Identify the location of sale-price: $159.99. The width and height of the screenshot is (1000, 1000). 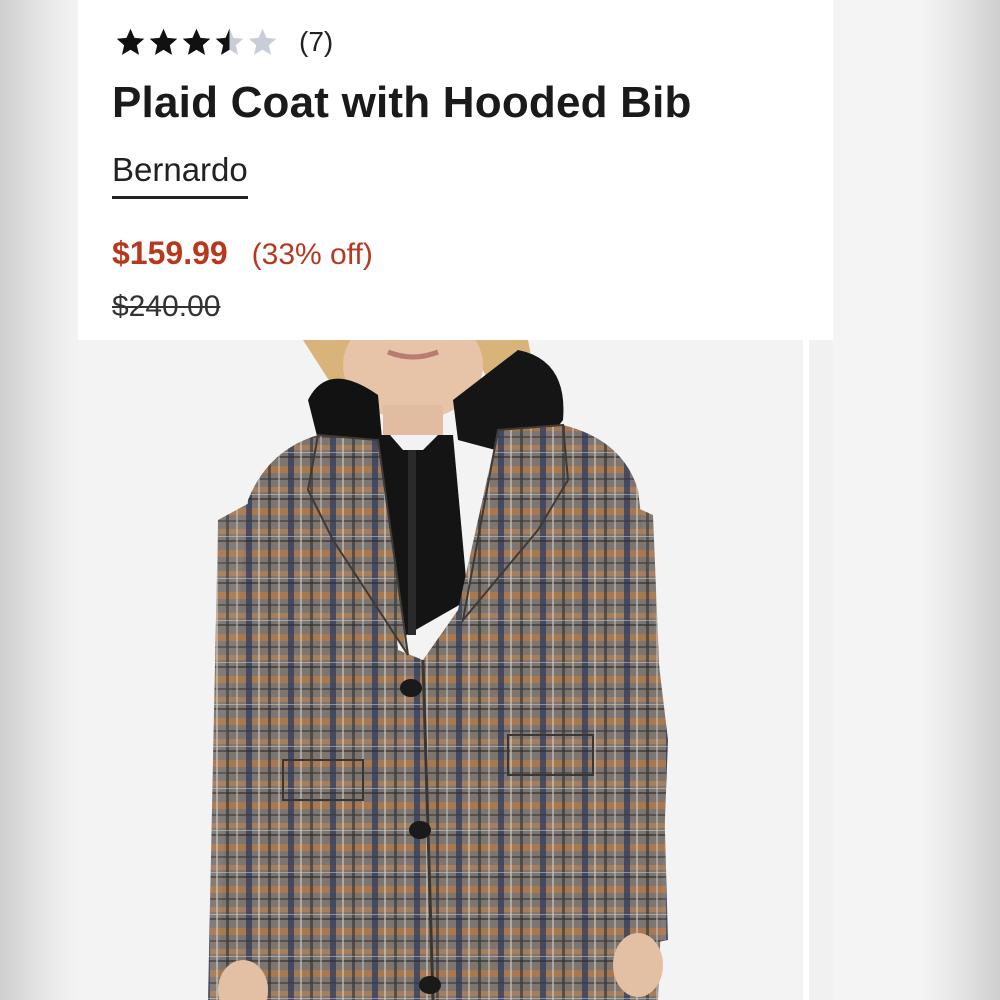
(170, 253).